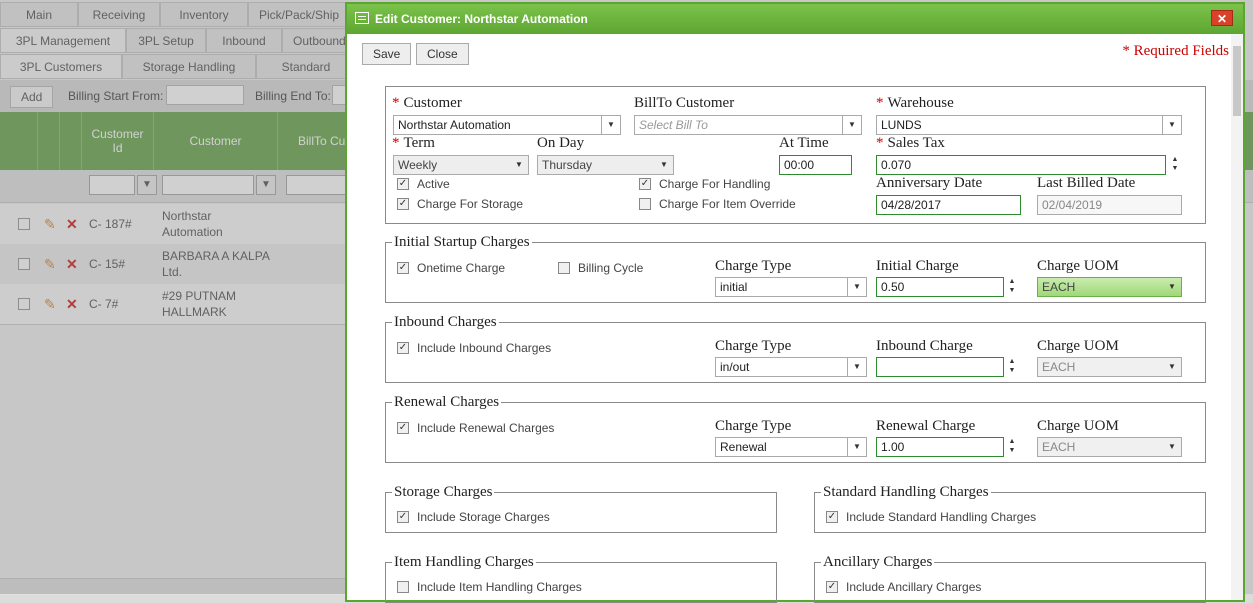  I want to click on dialog-scrollbar, so click(1237, 317).